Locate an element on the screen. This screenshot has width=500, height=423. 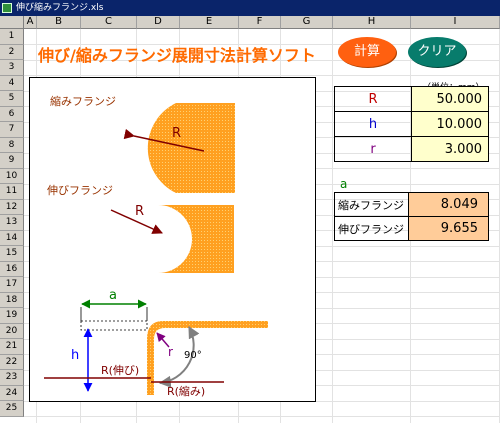
param-row-R: R 50.000 is located at coordinates (411, 99).